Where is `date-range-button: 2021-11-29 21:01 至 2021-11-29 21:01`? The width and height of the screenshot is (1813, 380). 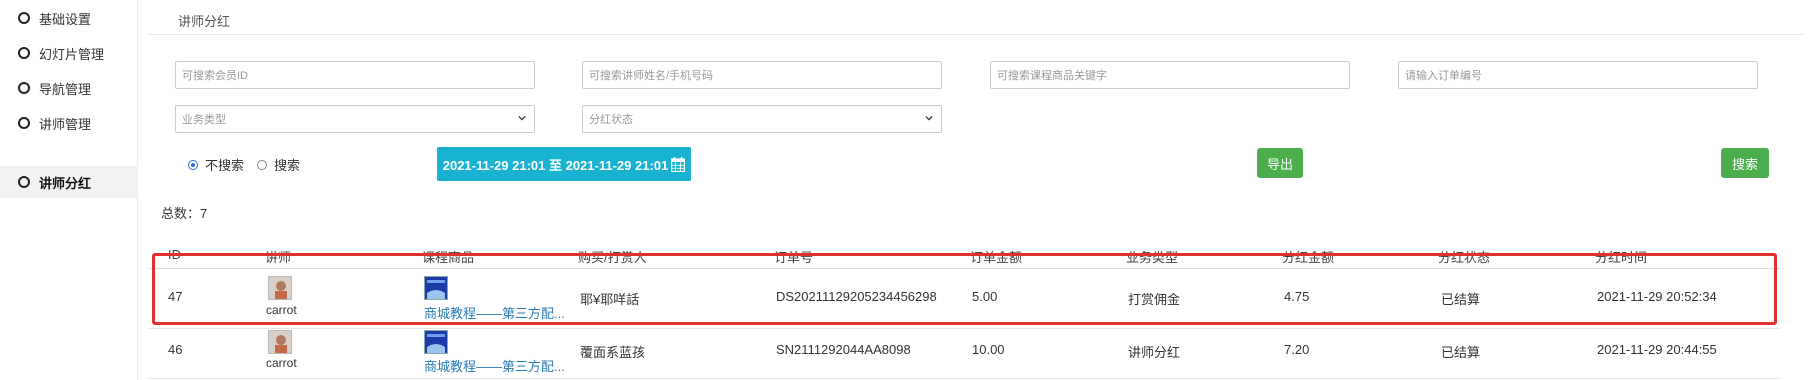 date-range-button: 2021-11-29 21:01 至 2021-11-29 21:01 is located at coordinates (564, 164).